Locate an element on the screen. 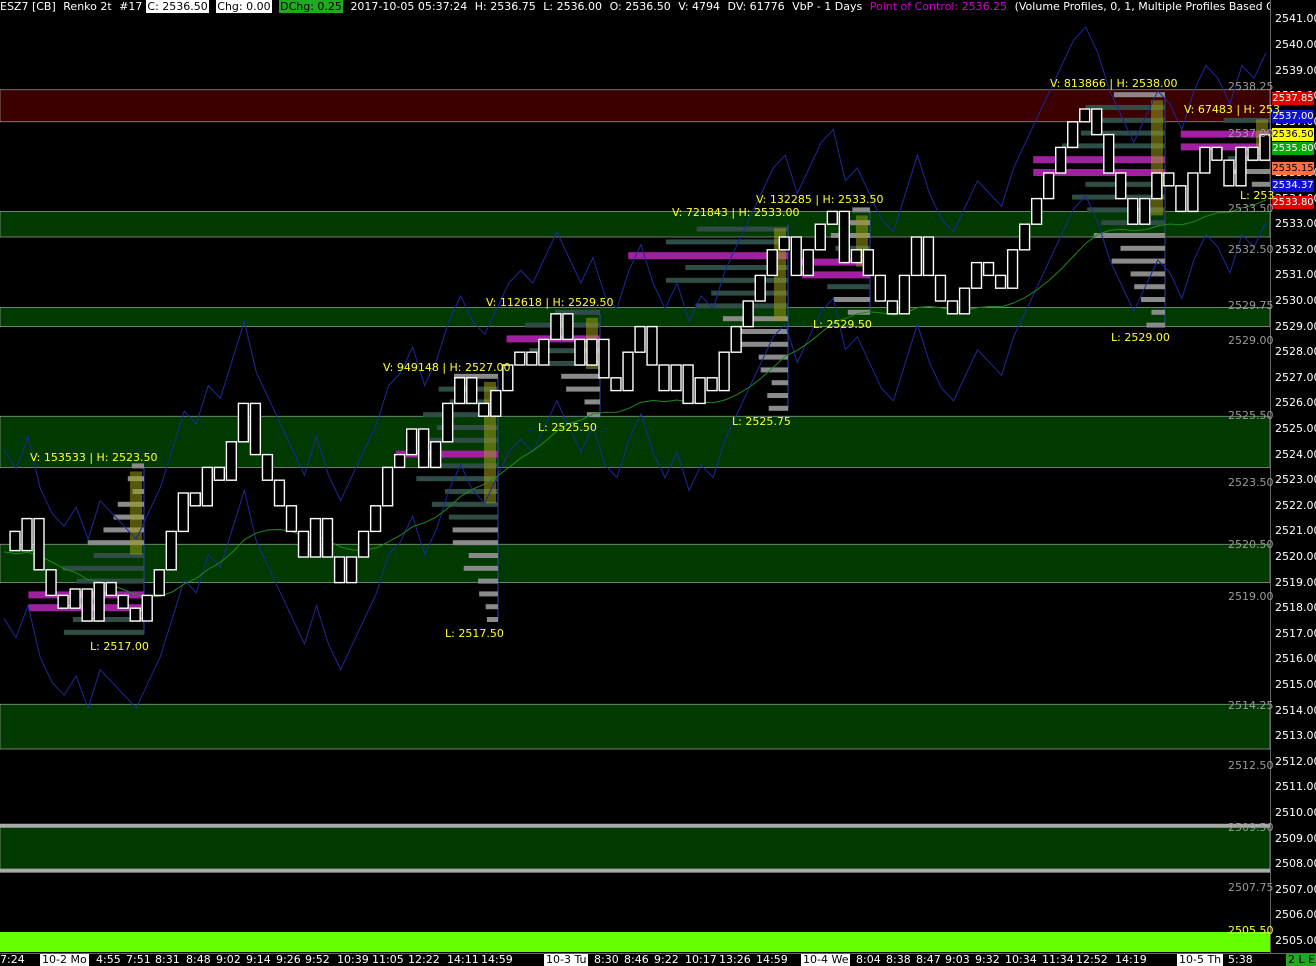 The image size is (1316, 966). price-tick: 2531.00 is located at coordinates (1295, 275).